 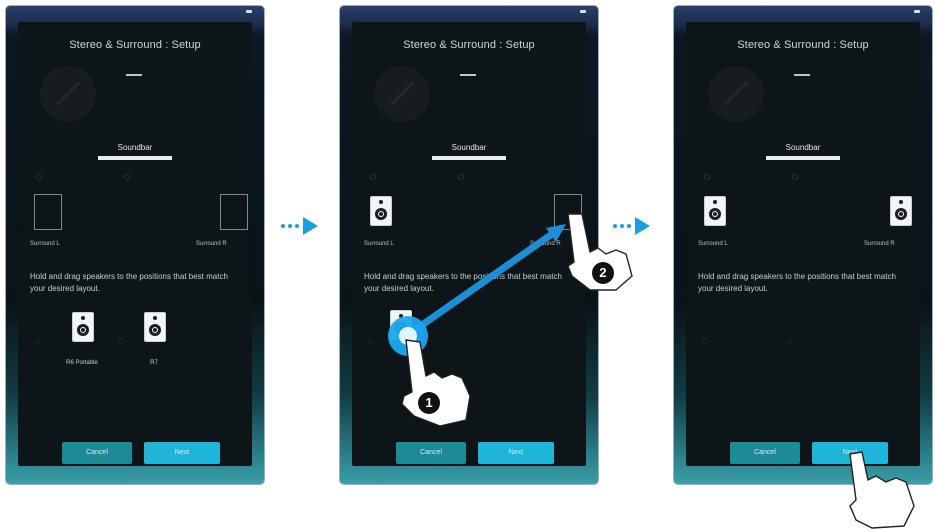 What do you see at coordinates (48, 212) in the screenshot?
I see `surround-left-slot` at bounding box center [48, 212].